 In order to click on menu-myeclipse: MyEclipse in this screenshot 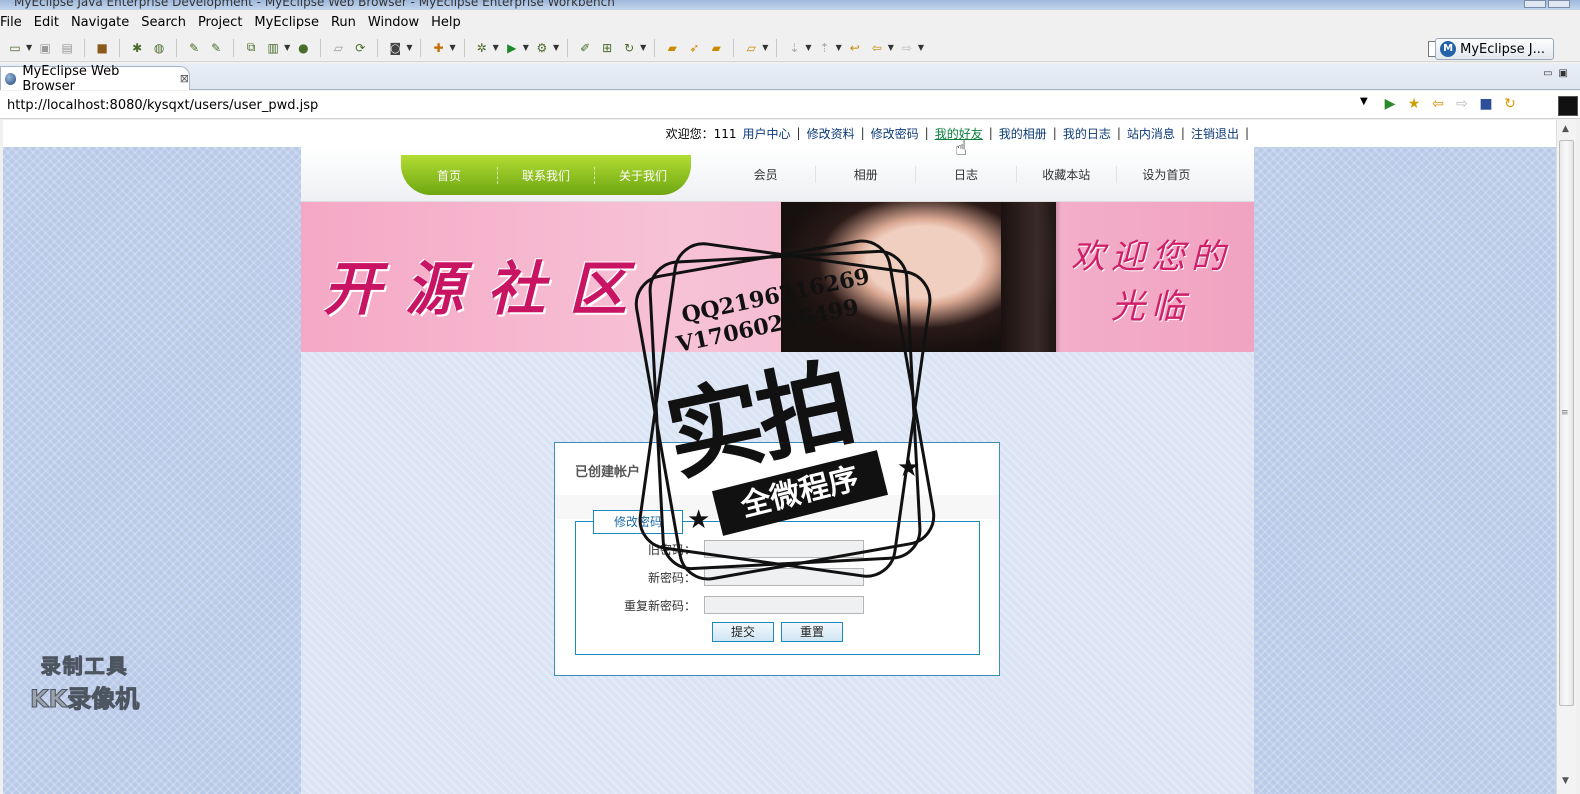, I will do `click(290, 22)`.